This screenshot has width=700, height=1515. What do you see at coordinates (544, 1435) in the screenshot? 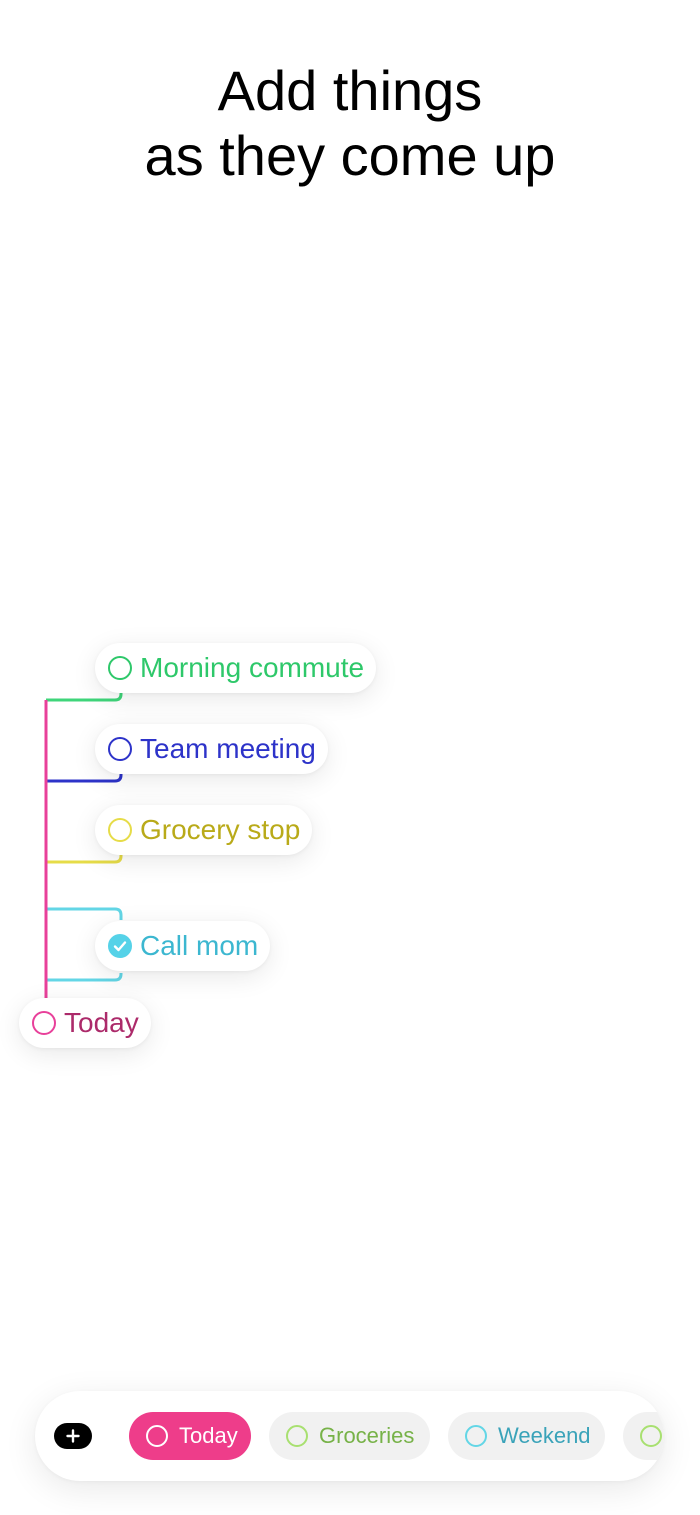
I see `chip-label: Weekend` at bounding box center [544, 1435].